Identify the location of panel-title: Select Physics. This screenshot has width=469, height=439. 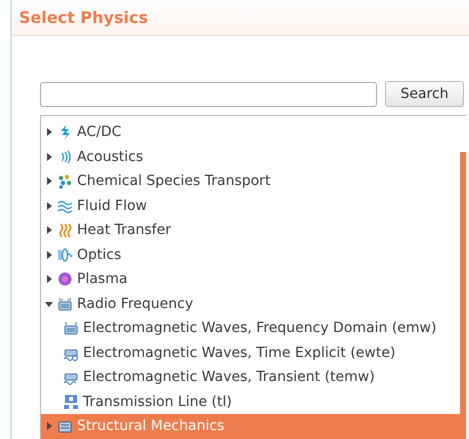
(83, 17).